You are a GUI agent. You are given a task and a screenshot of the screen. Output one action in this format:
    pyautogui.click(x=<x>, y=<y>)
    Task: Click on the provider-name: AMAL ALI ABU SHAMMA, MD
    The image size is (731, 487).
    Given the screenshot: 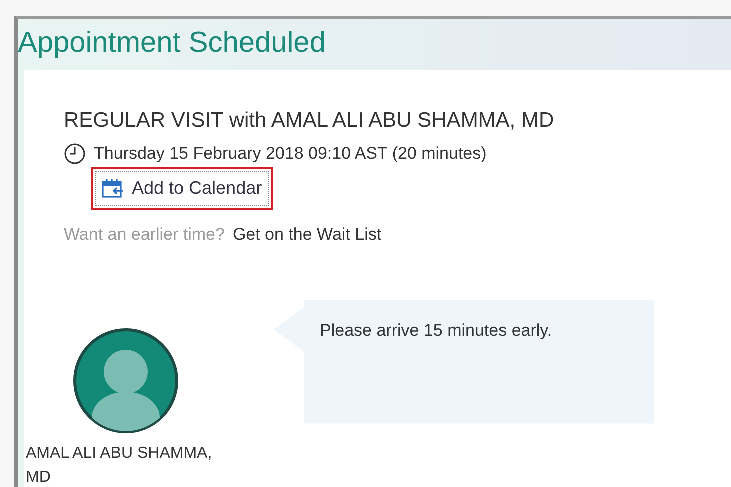 What is the action you would take?
    pyautogui.click(x=120, y=465)
    